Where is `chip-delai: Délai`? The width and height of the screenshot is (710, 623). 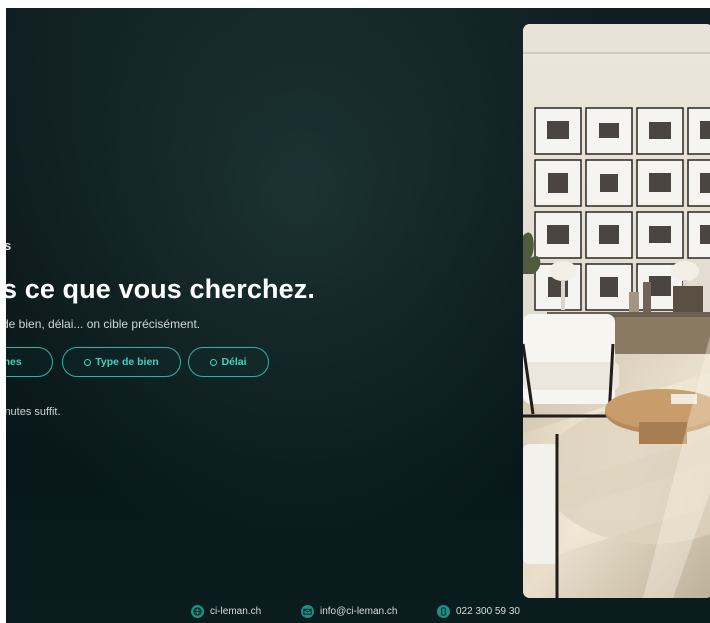
chip-delai: Délai is located at coordinates (228, 362).